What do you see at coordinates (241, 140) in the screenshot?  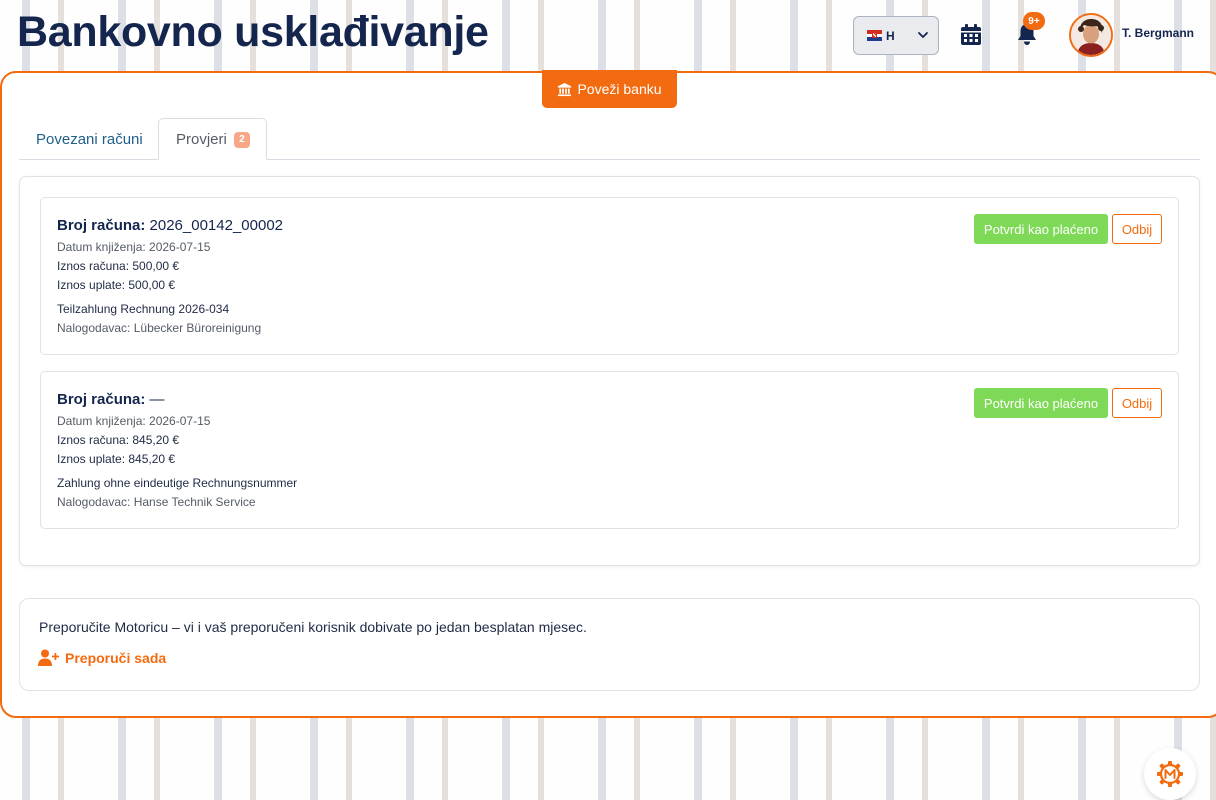 I see `tab-count-badge: 2` at bounding box center [241, 140].